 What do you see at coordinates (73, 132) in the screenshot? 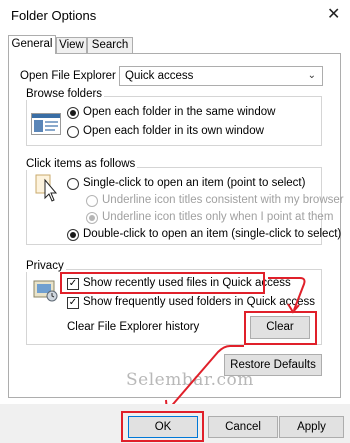
I see `radio-own-window` at bounding box center [73, 132].